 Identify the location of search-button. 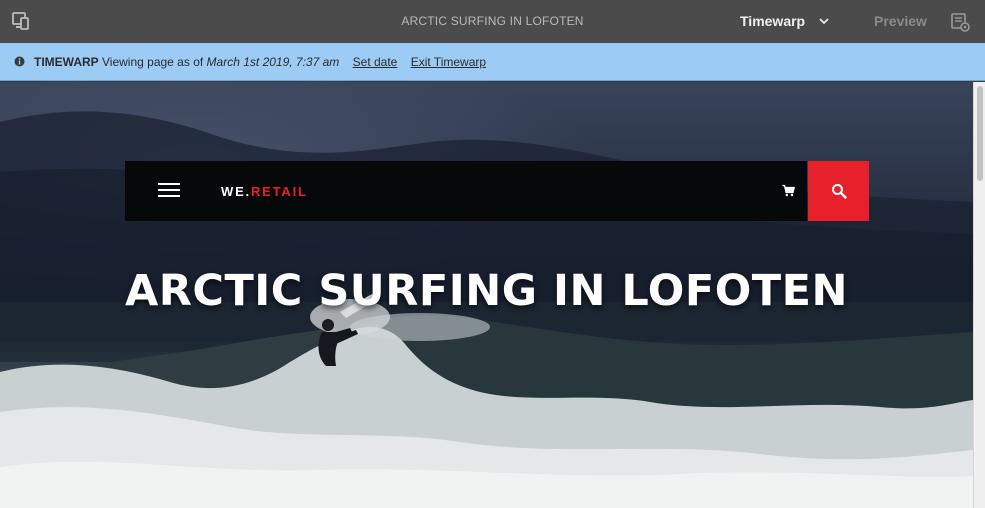
(838, 191).